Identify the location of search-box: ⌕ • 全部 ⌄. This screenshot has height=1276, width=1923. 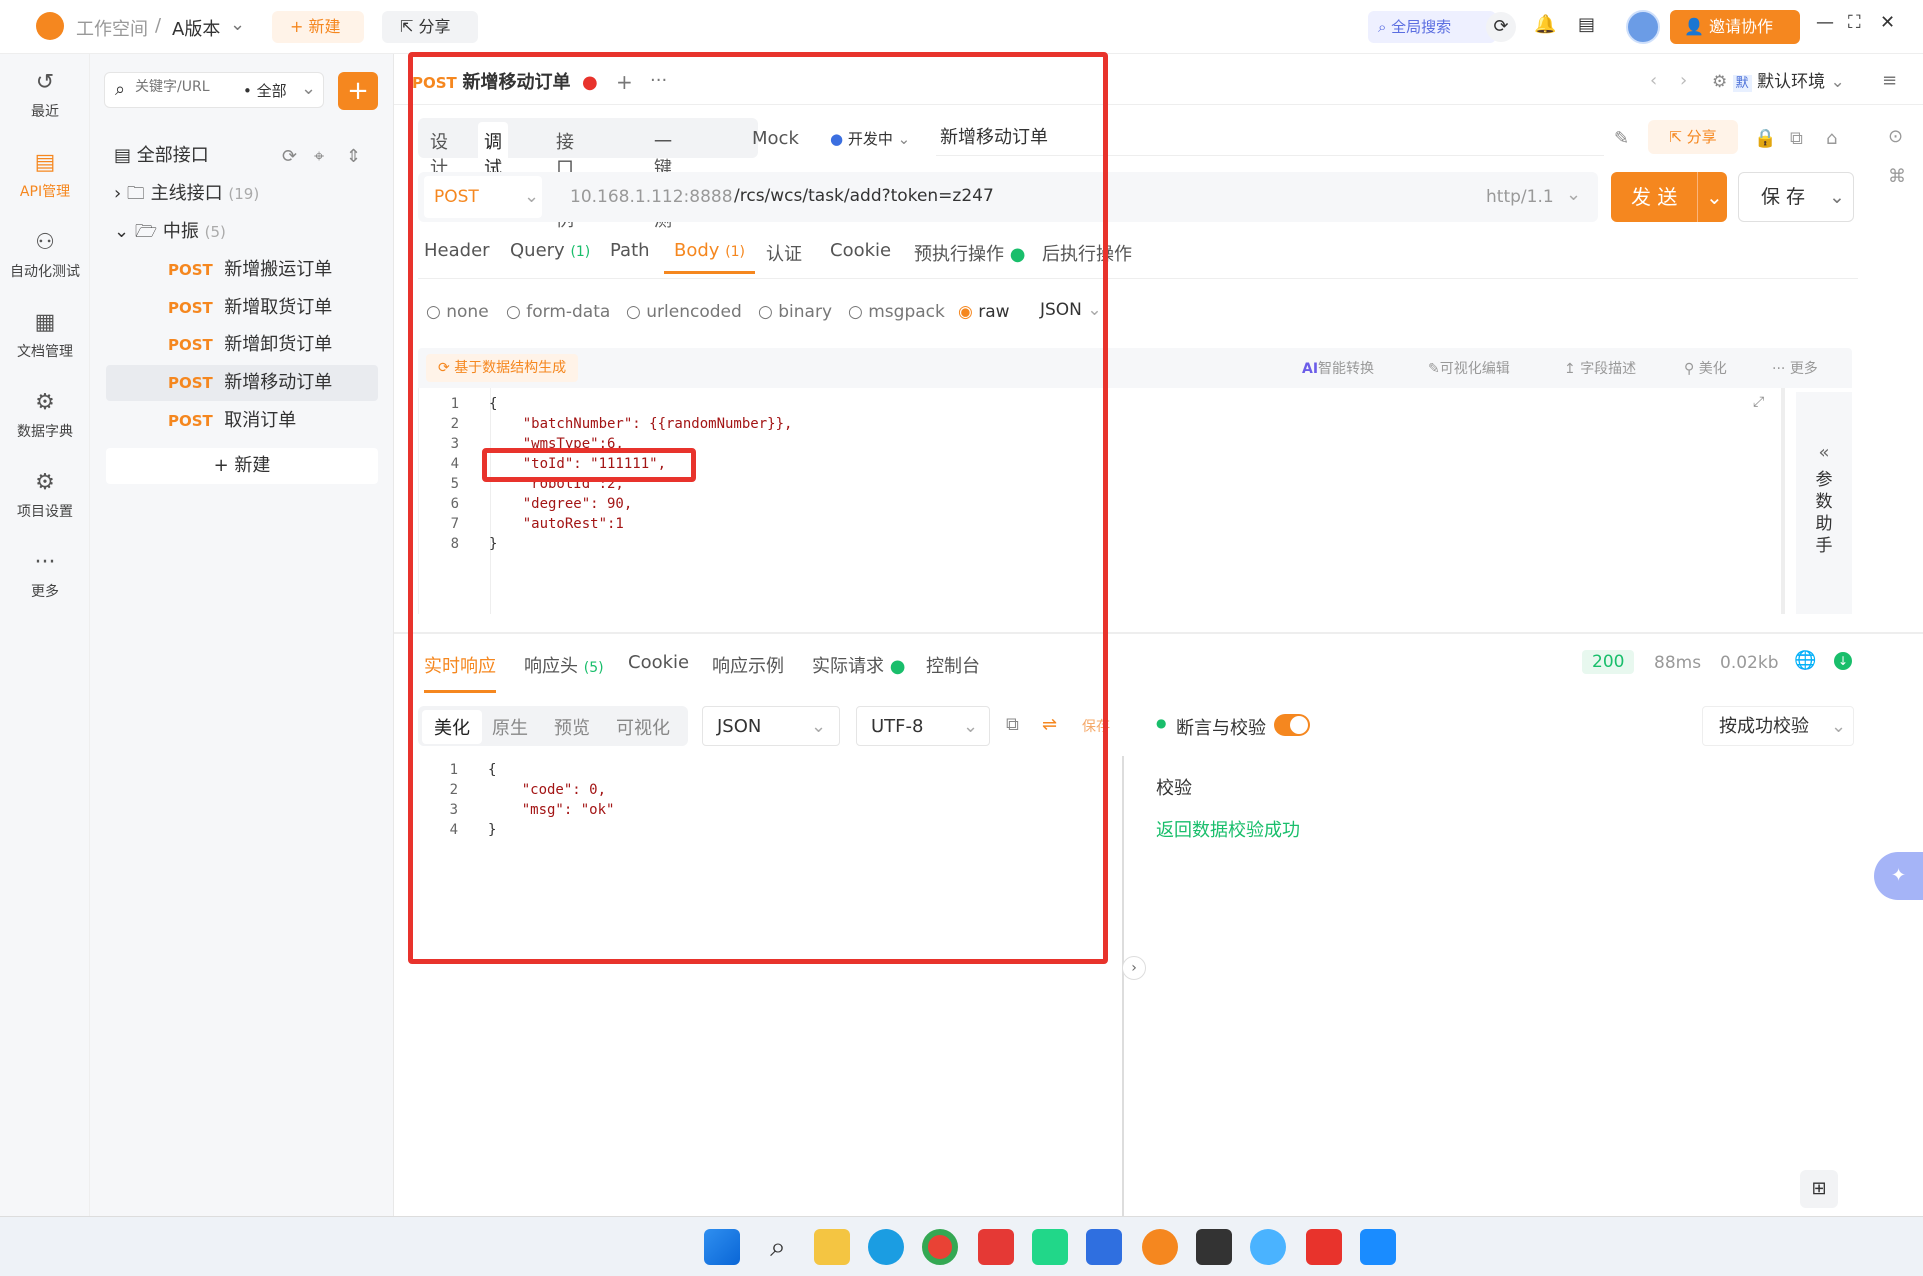
(214, 90).